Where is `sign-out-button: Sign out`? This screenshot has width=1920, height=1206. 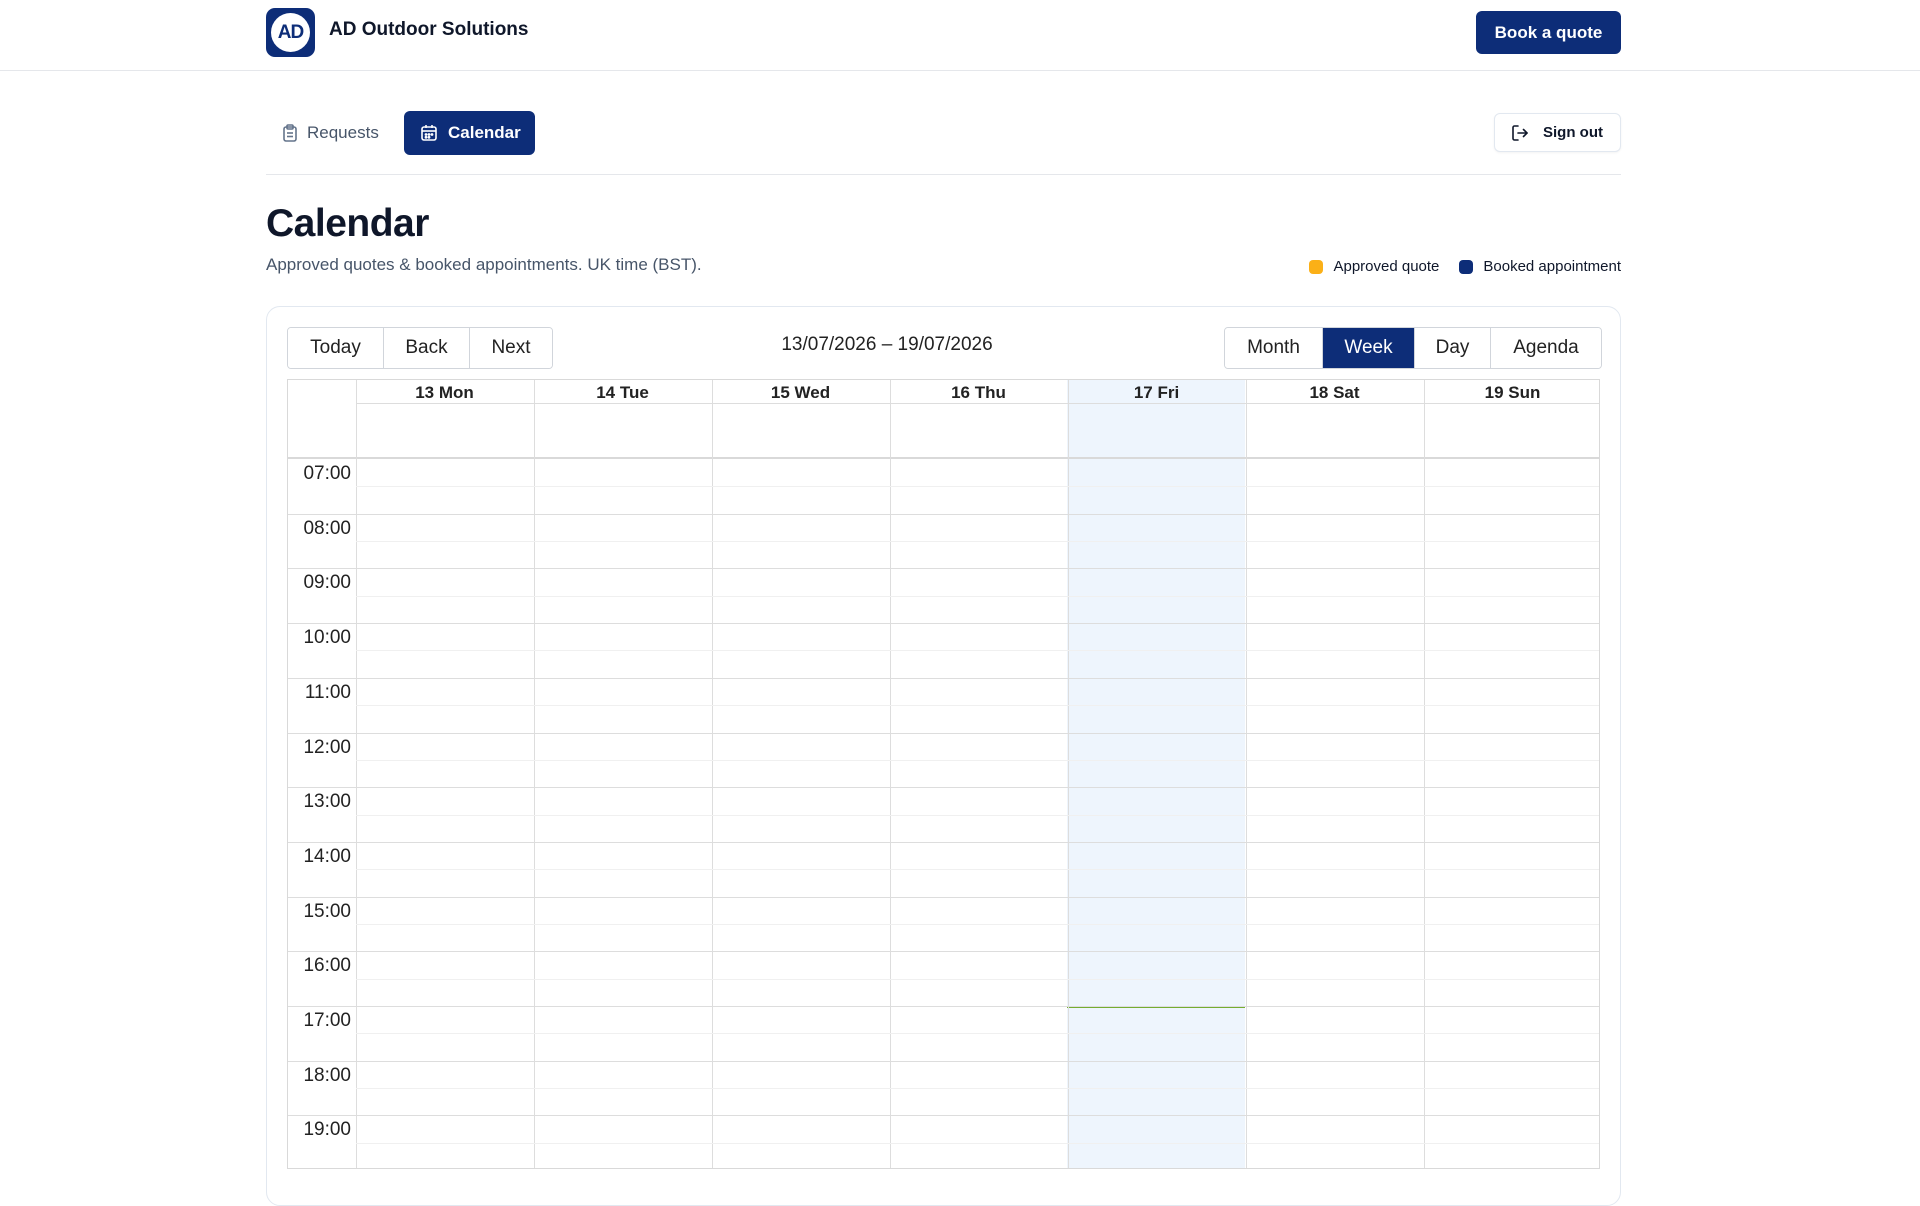 sign-out-button: Sign out is located at coordinates (1557, 132).